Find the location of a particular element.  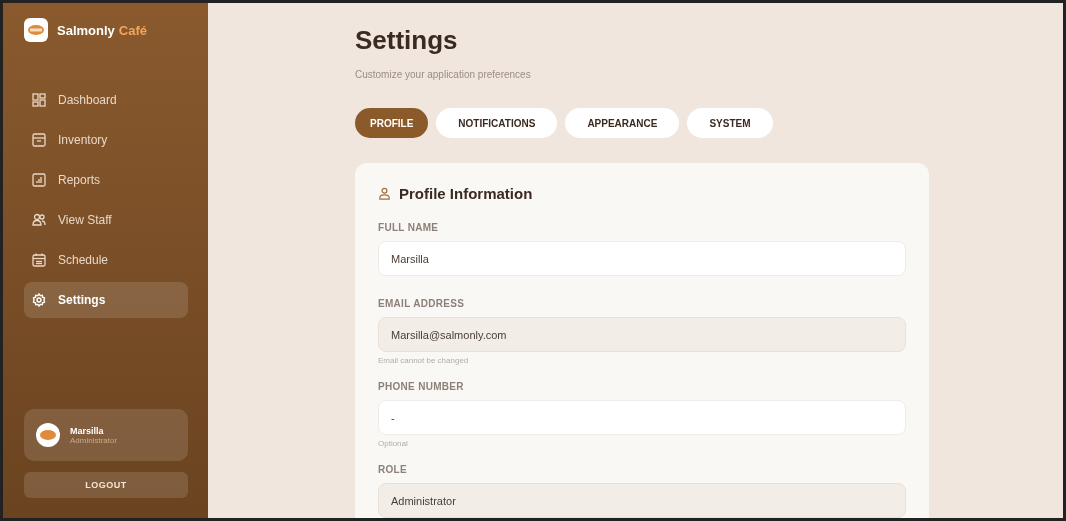

field-label: ROLE is located at coordinates (392, 469).